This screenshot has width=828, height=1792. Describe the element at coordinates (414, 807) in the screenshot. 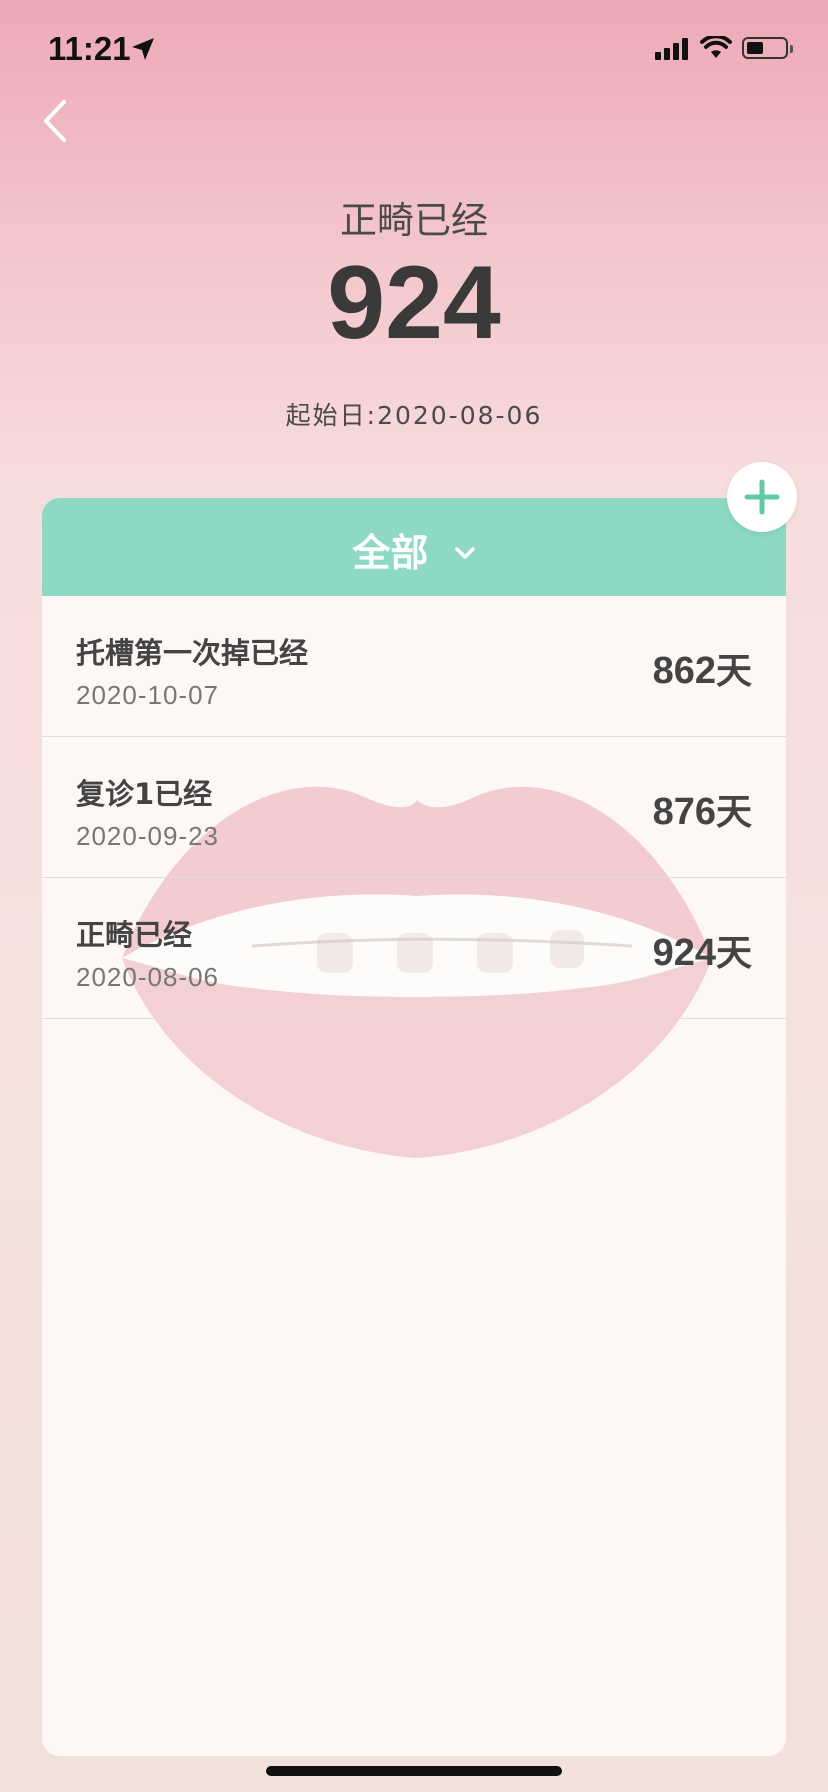

I see `list-item: 复诊1已经 2020-09-23 876天` at that location.